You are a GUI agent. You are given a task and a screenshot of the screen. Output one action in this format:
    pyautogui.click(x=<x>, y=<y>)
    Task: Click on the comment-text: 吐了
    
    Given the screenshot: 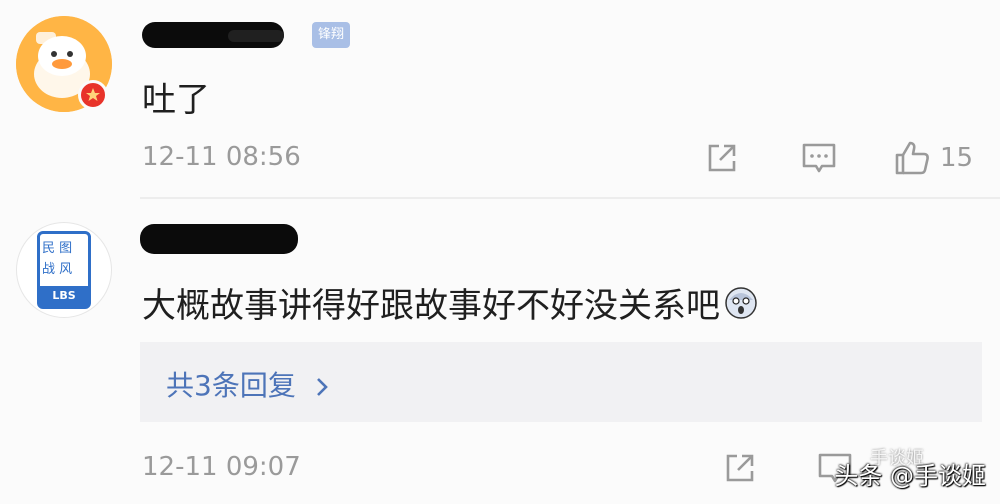 What is the action you would take?
    pyautogui.click(x=176, y=100)
    